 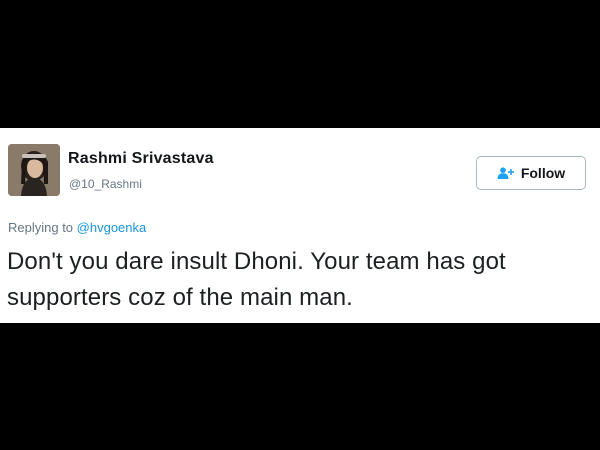 I want to click on reply-prefix: Replying to, so click(x=41, y=227).